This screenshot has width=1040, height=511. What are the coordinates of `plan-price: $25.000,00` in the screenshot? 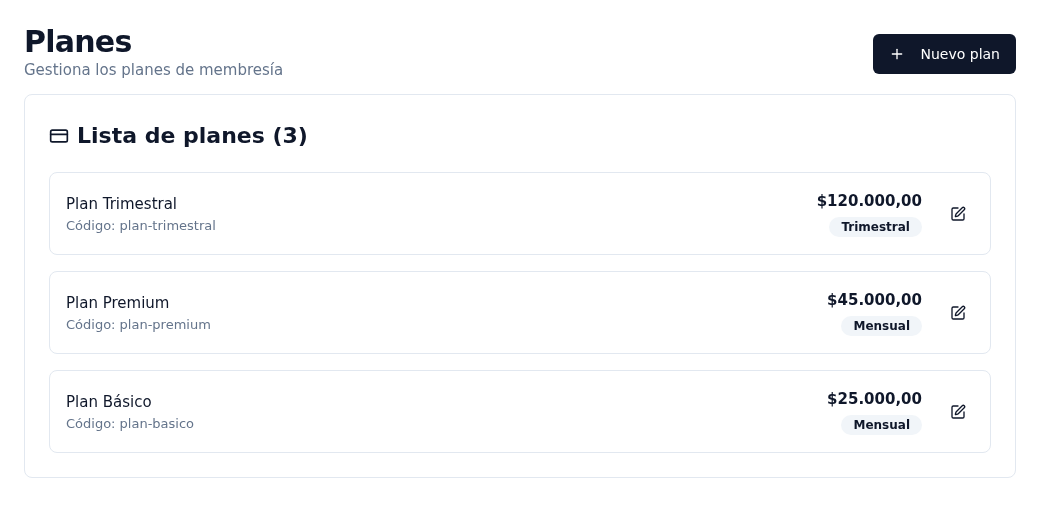 It's located at (874, 400).